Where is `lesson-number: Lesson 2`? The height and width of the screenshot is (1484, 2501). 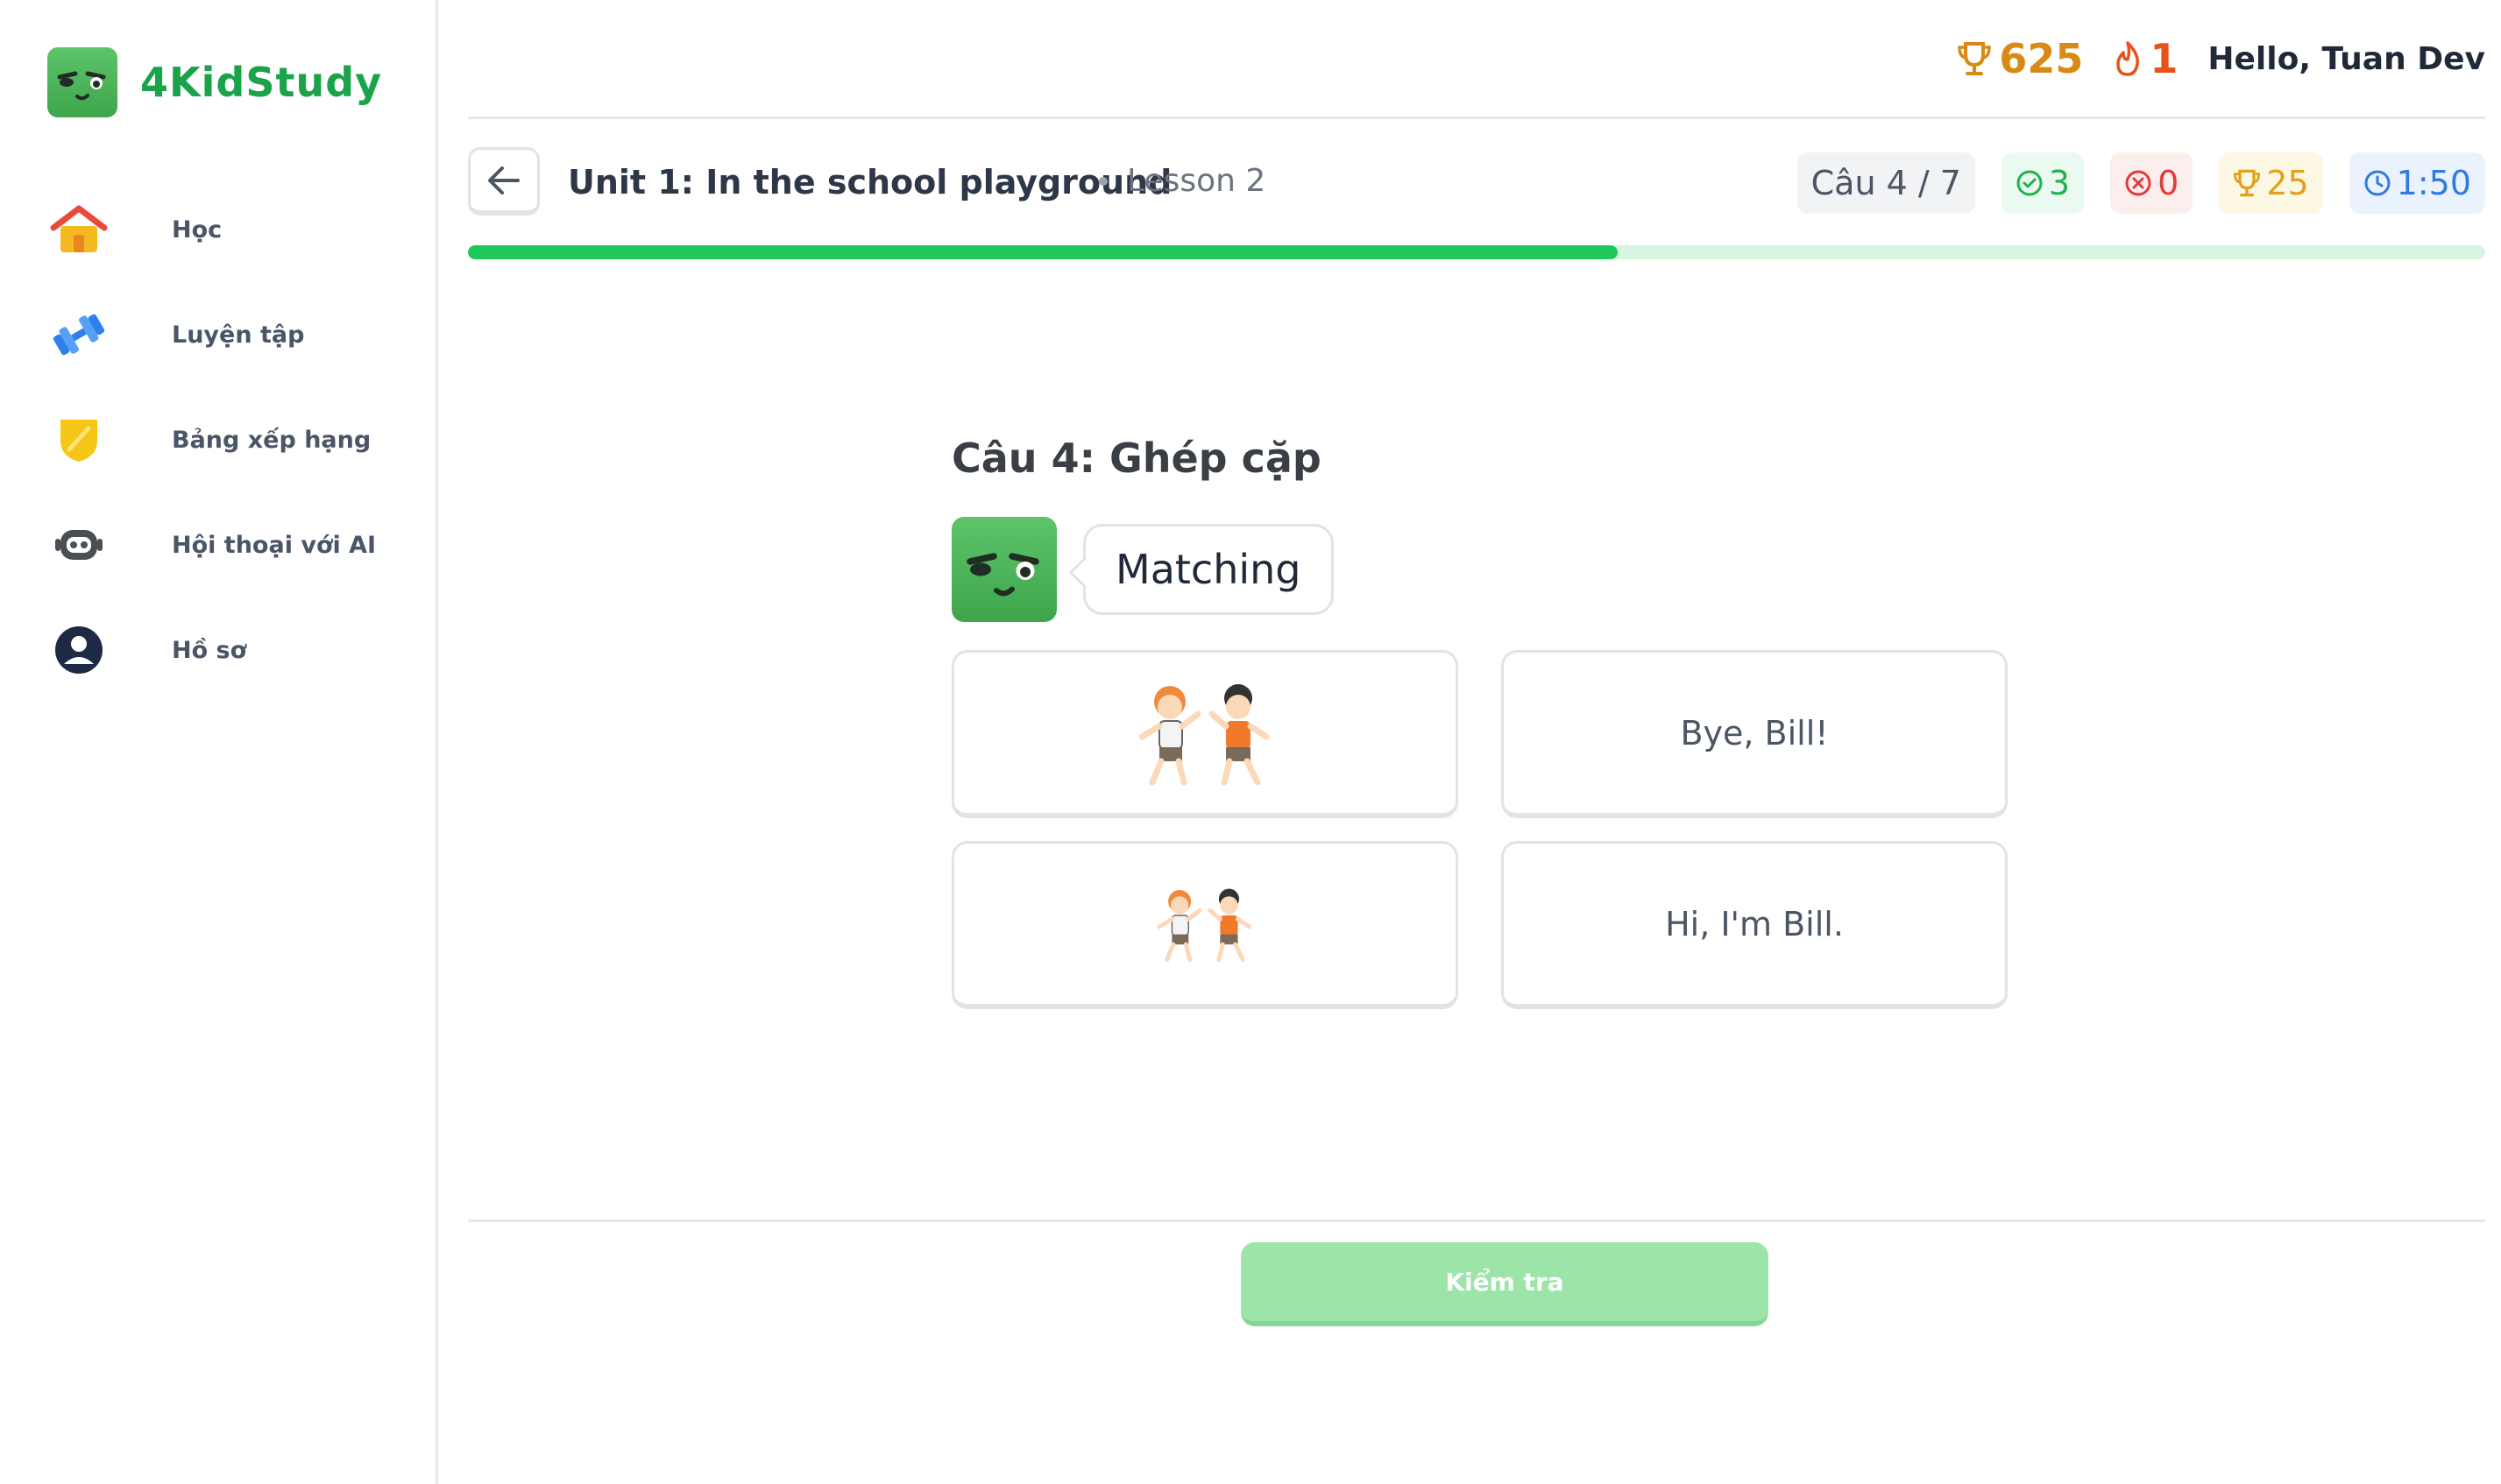
lesson-number: Lesson 2 is located at coordinates (1196, 181).